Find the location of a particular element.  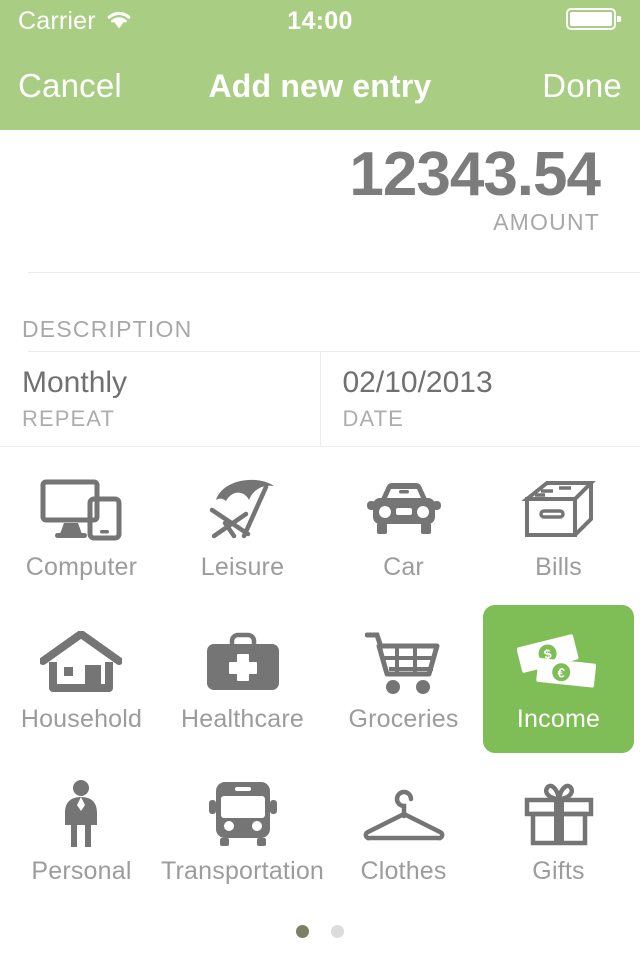

category-tile-household: Household is located at coordinates (81, 679).